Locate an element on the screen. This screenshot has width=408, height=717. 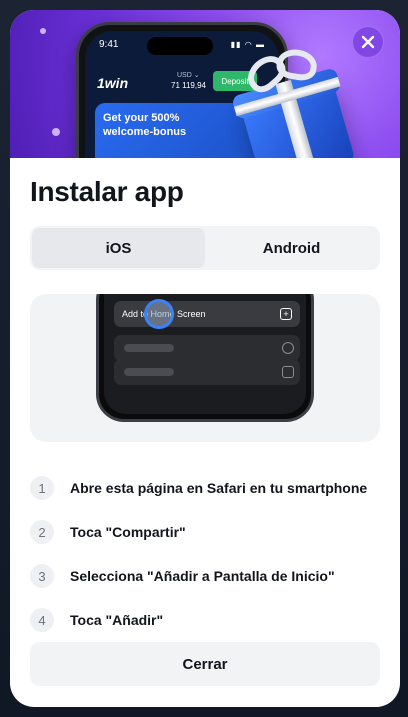
step-text: Toca "Compartir" is located at coordinates (128, 532).